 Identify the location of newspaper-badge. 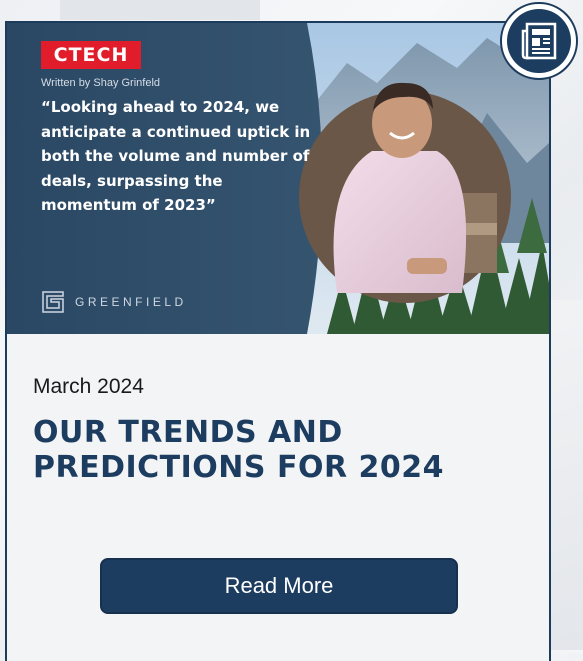
(539, 41).